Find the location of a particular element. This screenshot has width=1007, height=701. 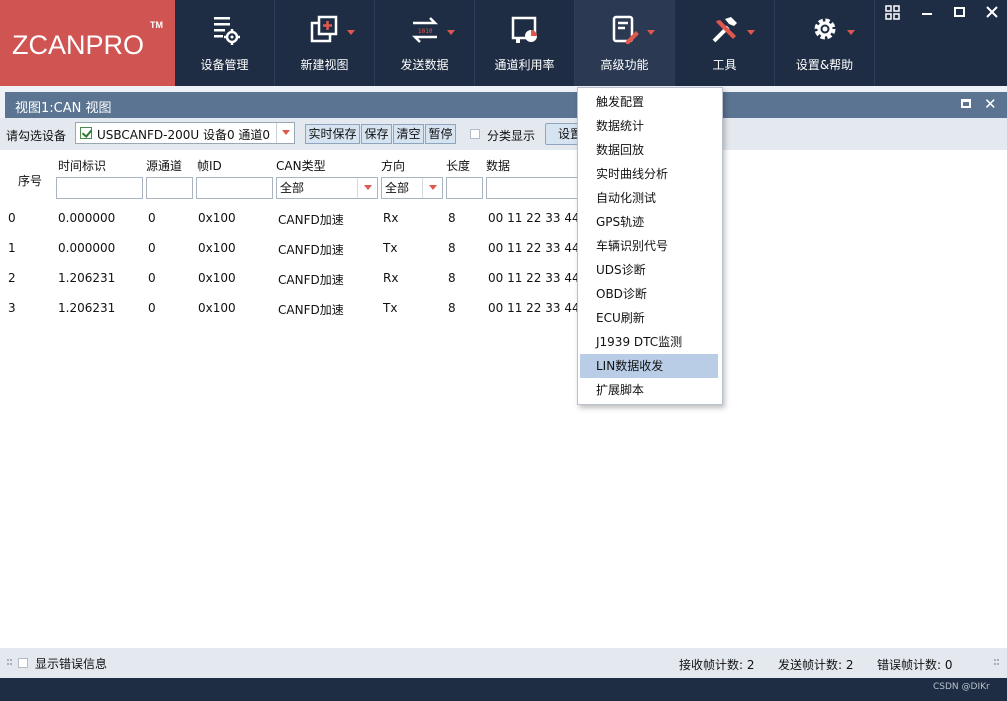

column-header-can-type: CAN类型 is located at coordinates (301, 166).